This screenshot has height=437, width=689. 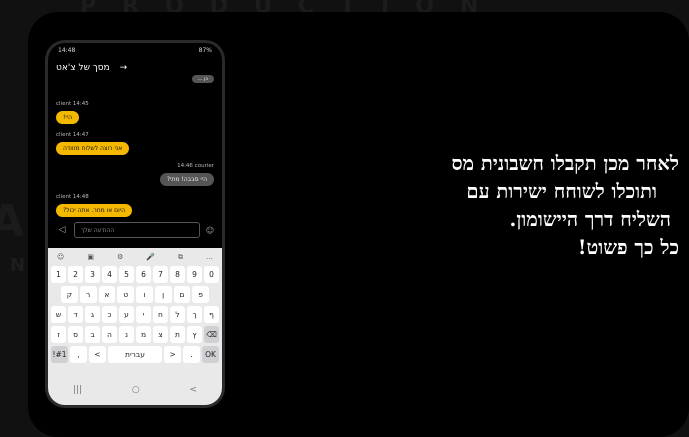 I want to click on key: ק, so click(x=69, y=294).